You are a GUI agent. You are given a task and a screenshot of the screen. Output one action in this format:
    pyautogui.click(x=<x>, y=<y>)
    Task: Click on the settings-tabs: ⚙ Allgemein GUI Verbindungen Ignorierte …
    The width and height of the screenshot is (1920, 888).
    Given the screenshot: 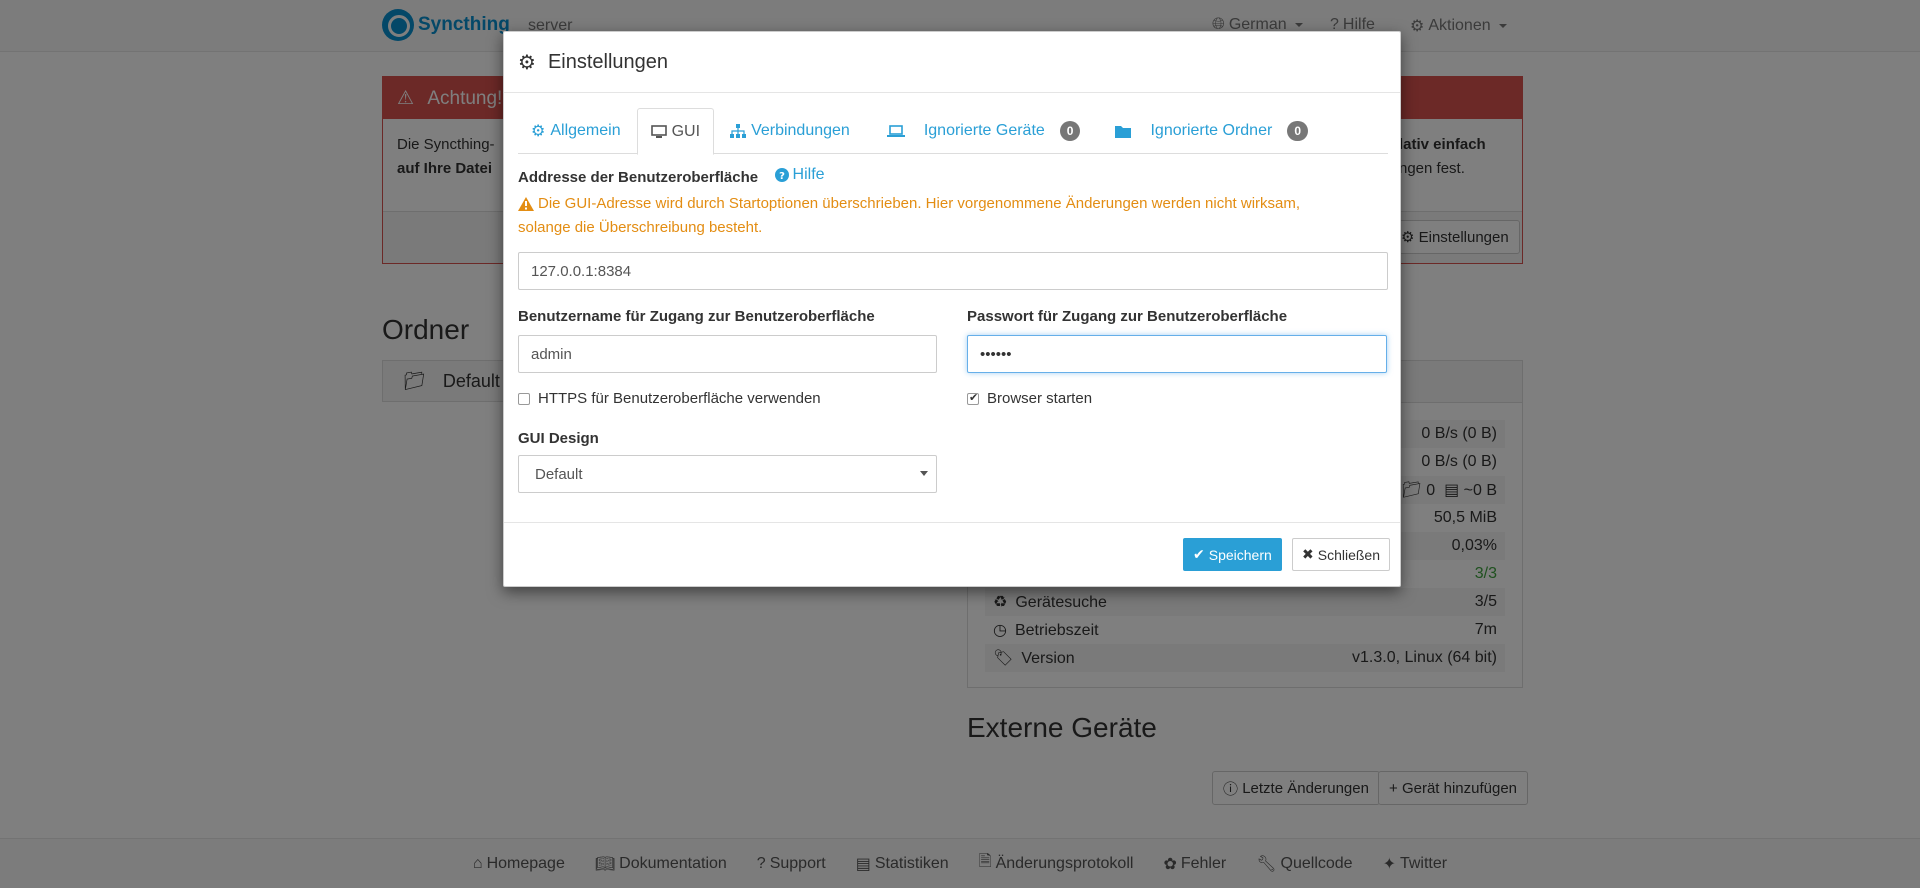 What is the action you would take?
    pyautogui.click(x=953, y=131)
    